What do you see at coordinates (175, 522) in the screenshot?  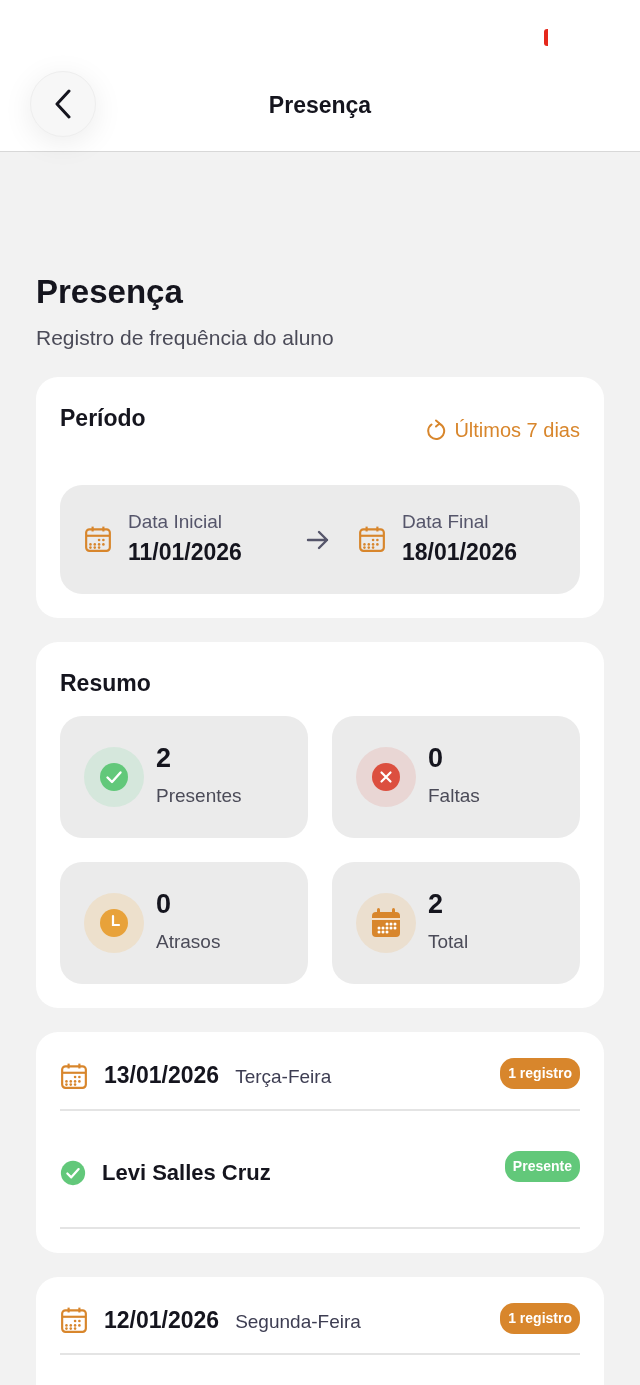 I see `start-date-label: Data Inicial` at bounding box center [175, 522].